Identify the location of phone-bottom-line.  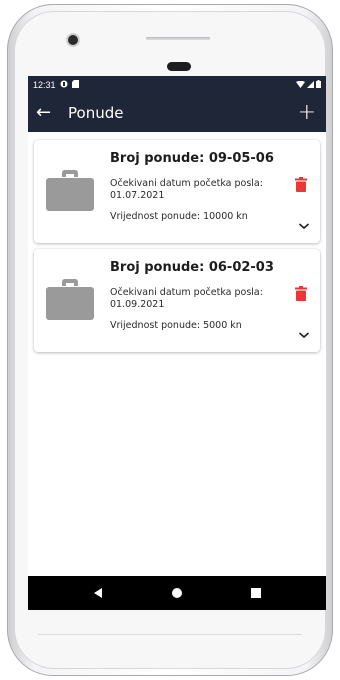
(170, 634).